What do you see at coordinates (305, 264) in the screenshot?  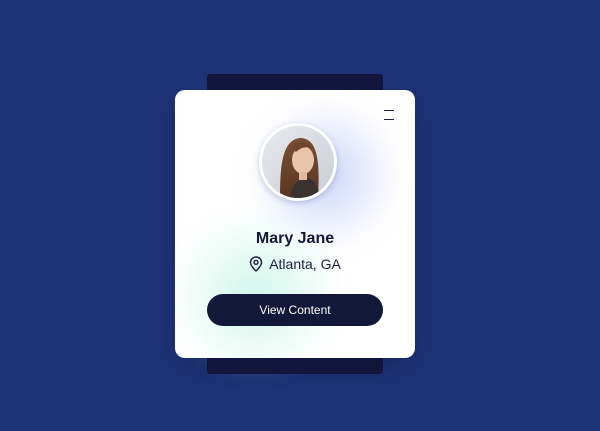 I see `location-text: Atlanta, GA` at bounding box center [305, 264].